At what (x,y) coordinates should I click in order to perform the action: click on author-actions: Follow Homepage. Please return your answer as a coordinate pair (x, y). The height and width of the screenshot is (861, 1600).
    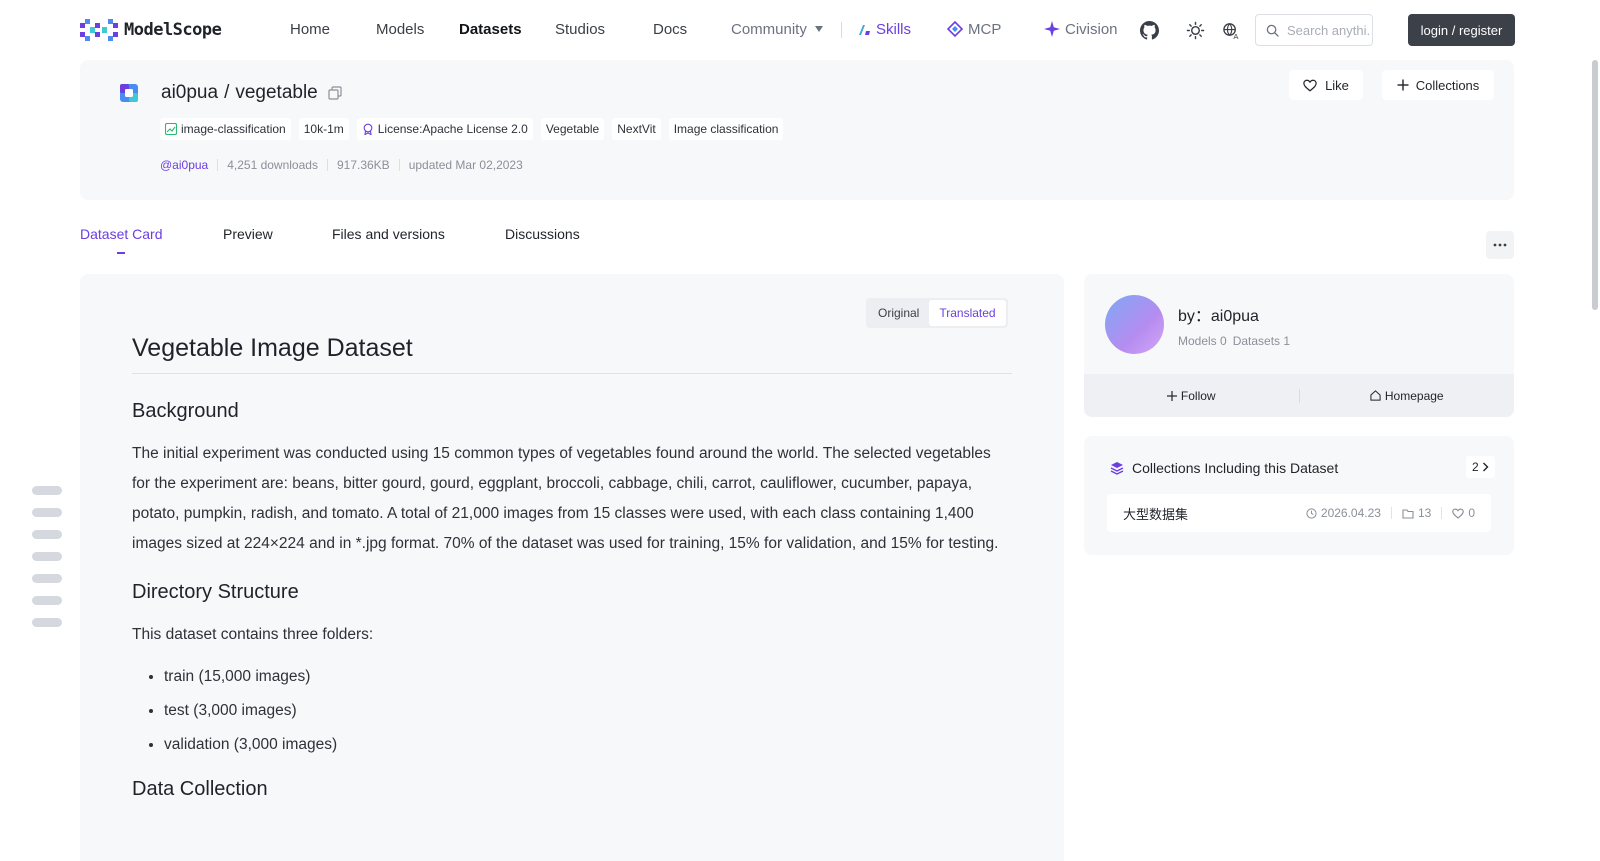
    Looking at the image, I should click on (1299, 395).